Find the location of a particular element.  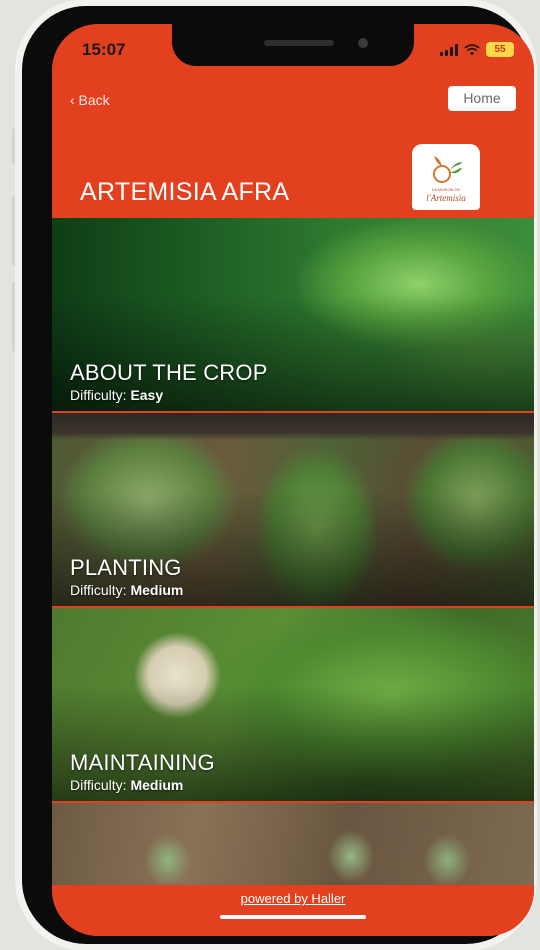

battery-icon: 55 is located at coordinates (500, 49).